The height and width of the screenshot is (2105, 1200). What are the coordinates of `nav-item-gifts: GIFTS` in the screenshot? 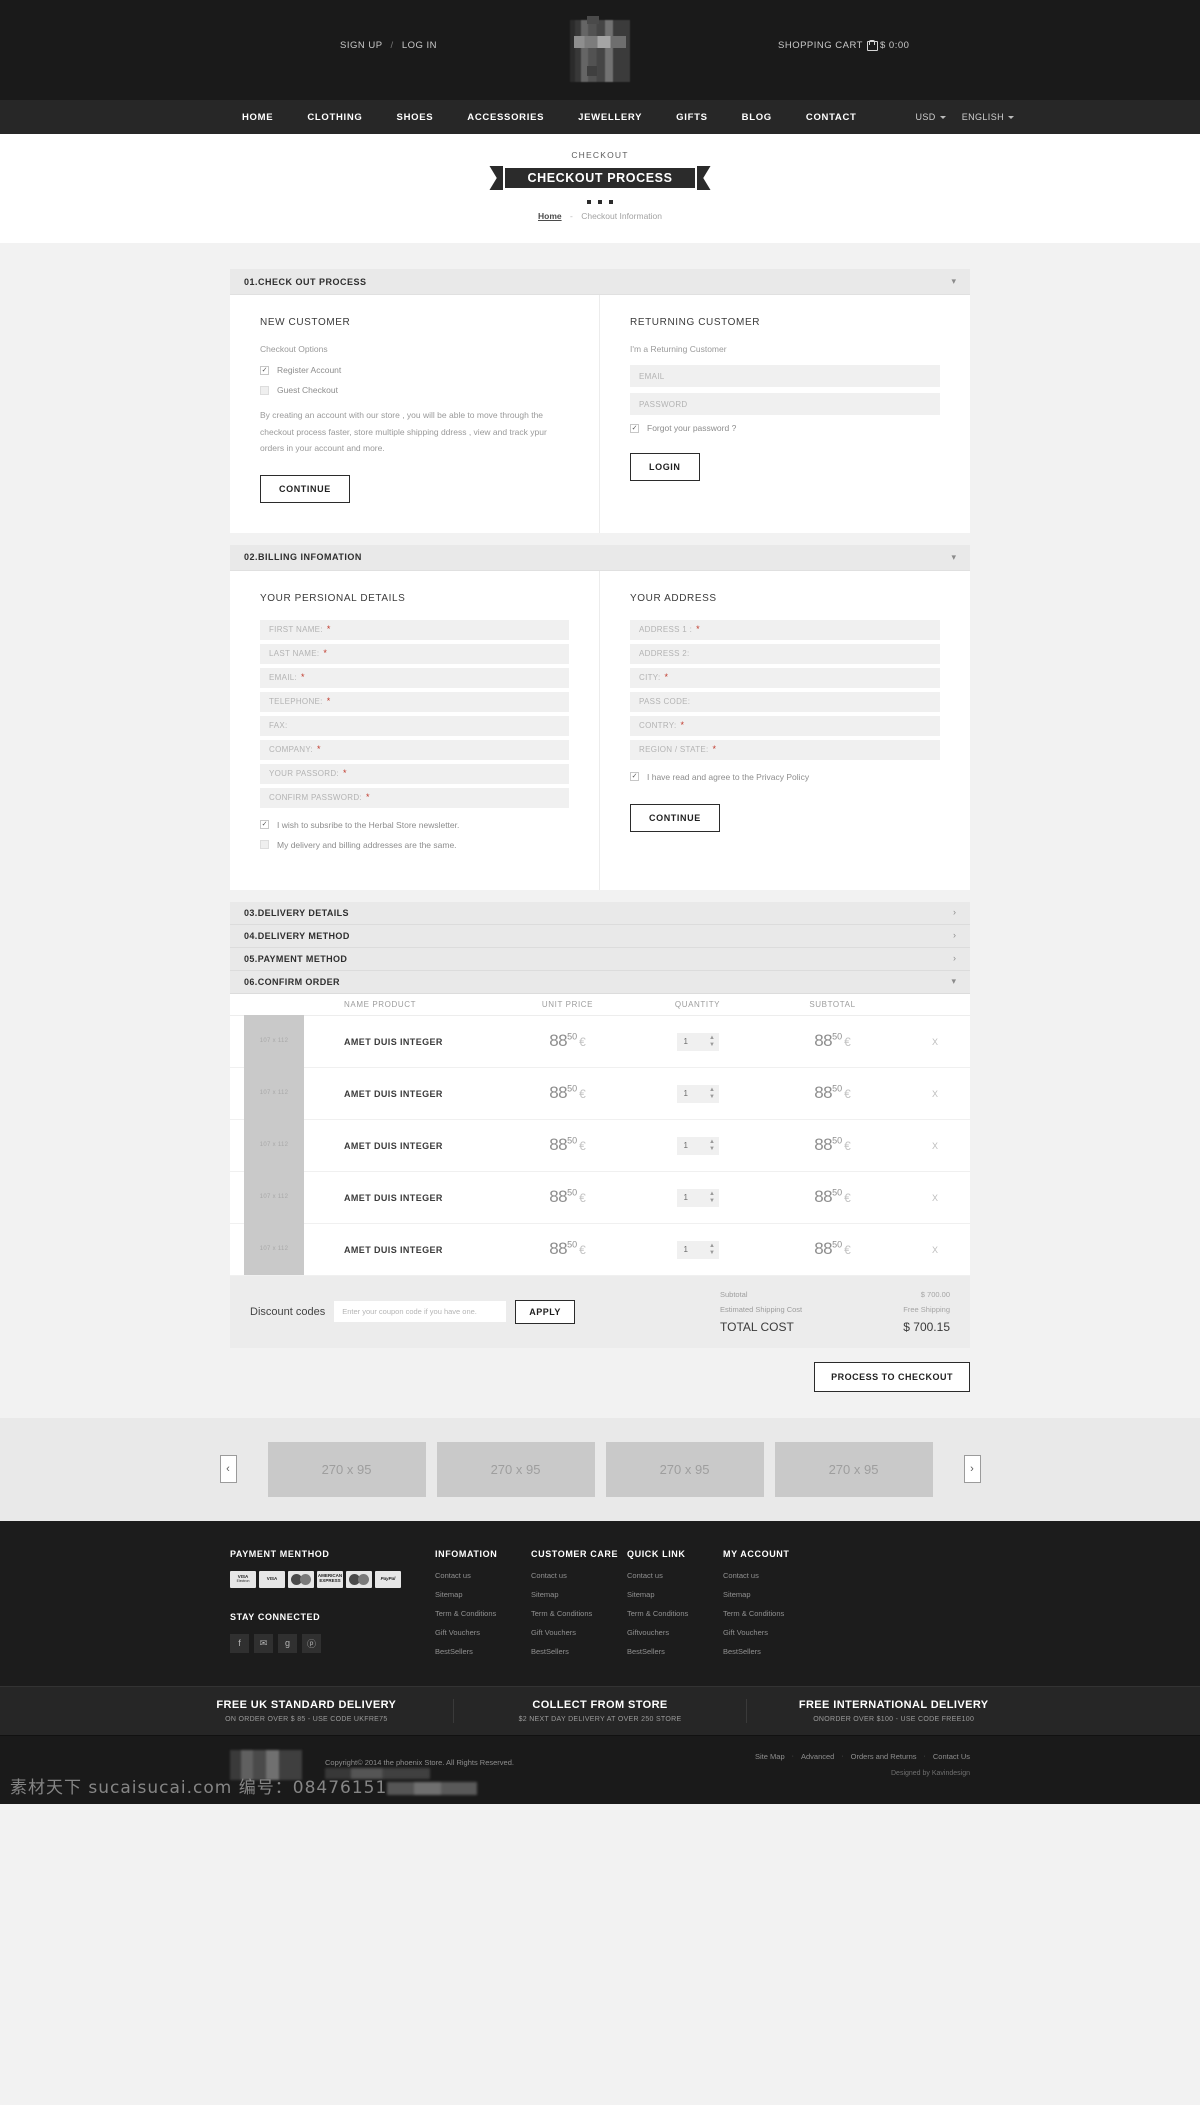 It's located at (691, 117).